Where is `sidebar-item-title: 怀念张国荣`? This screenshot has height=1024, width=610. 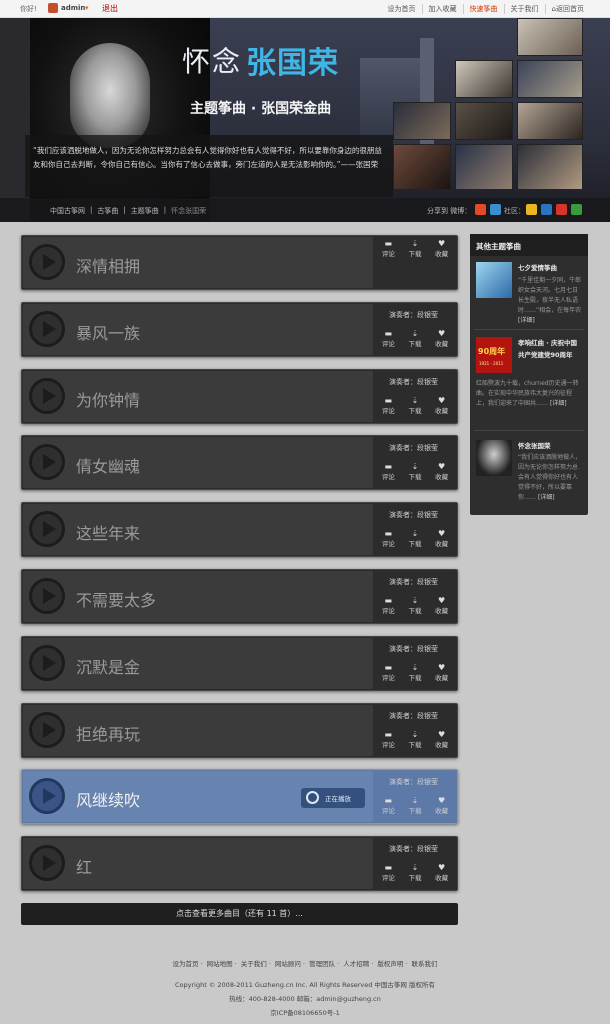
sidebar-item-title: 怀念张国荣 is located at coordinates (550, 446).